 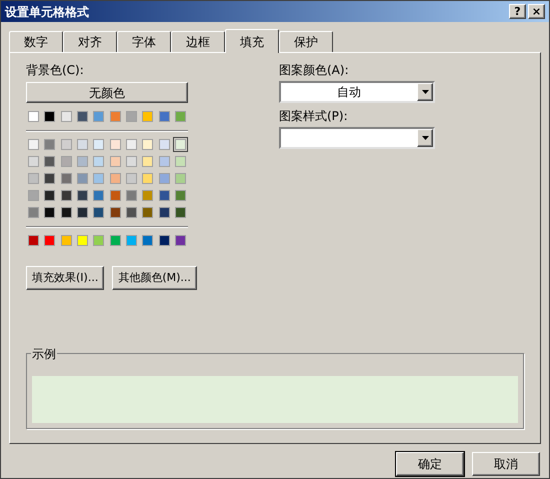 What do you see at coordinates (357, 138) in the screenshot?
I see `dropdown-field` at bounding box center [357, 138].